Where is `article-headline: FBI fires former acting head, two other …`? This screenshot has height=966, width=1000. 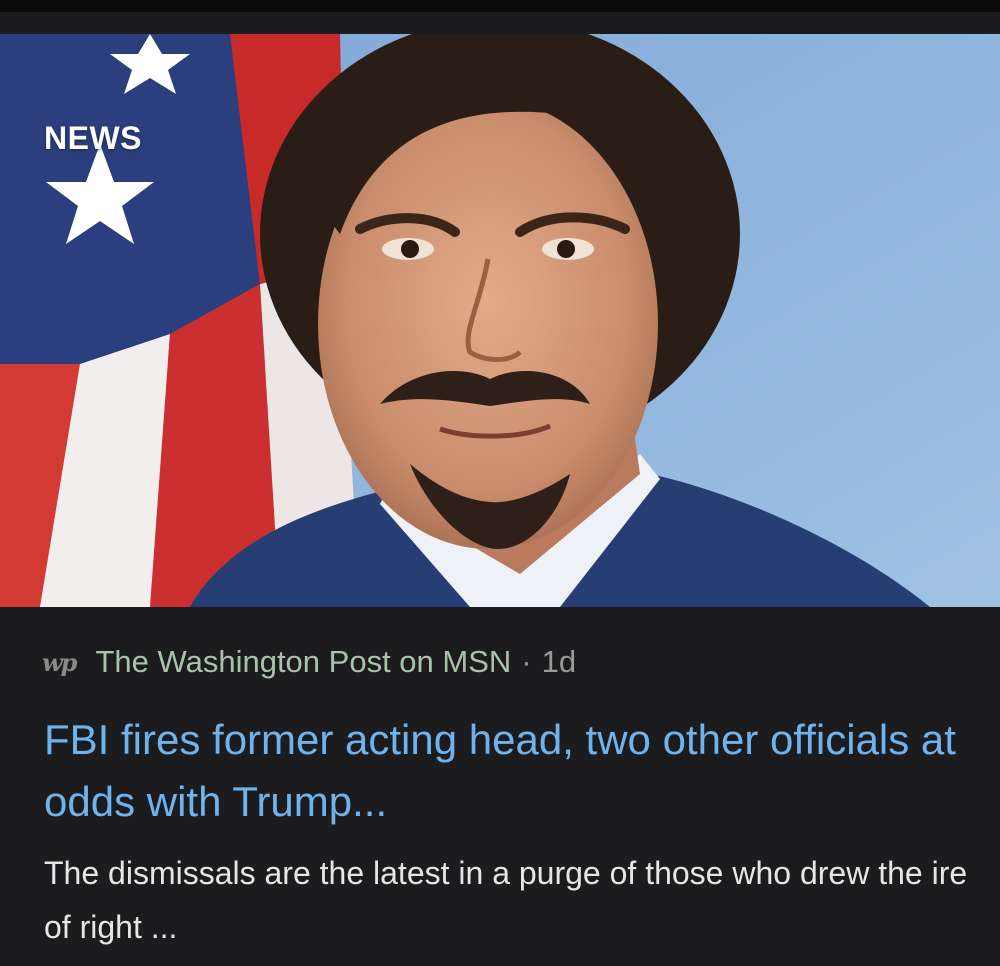 article-headline: FBI fires former acting head, two other … is located at coordinates (504, 771).